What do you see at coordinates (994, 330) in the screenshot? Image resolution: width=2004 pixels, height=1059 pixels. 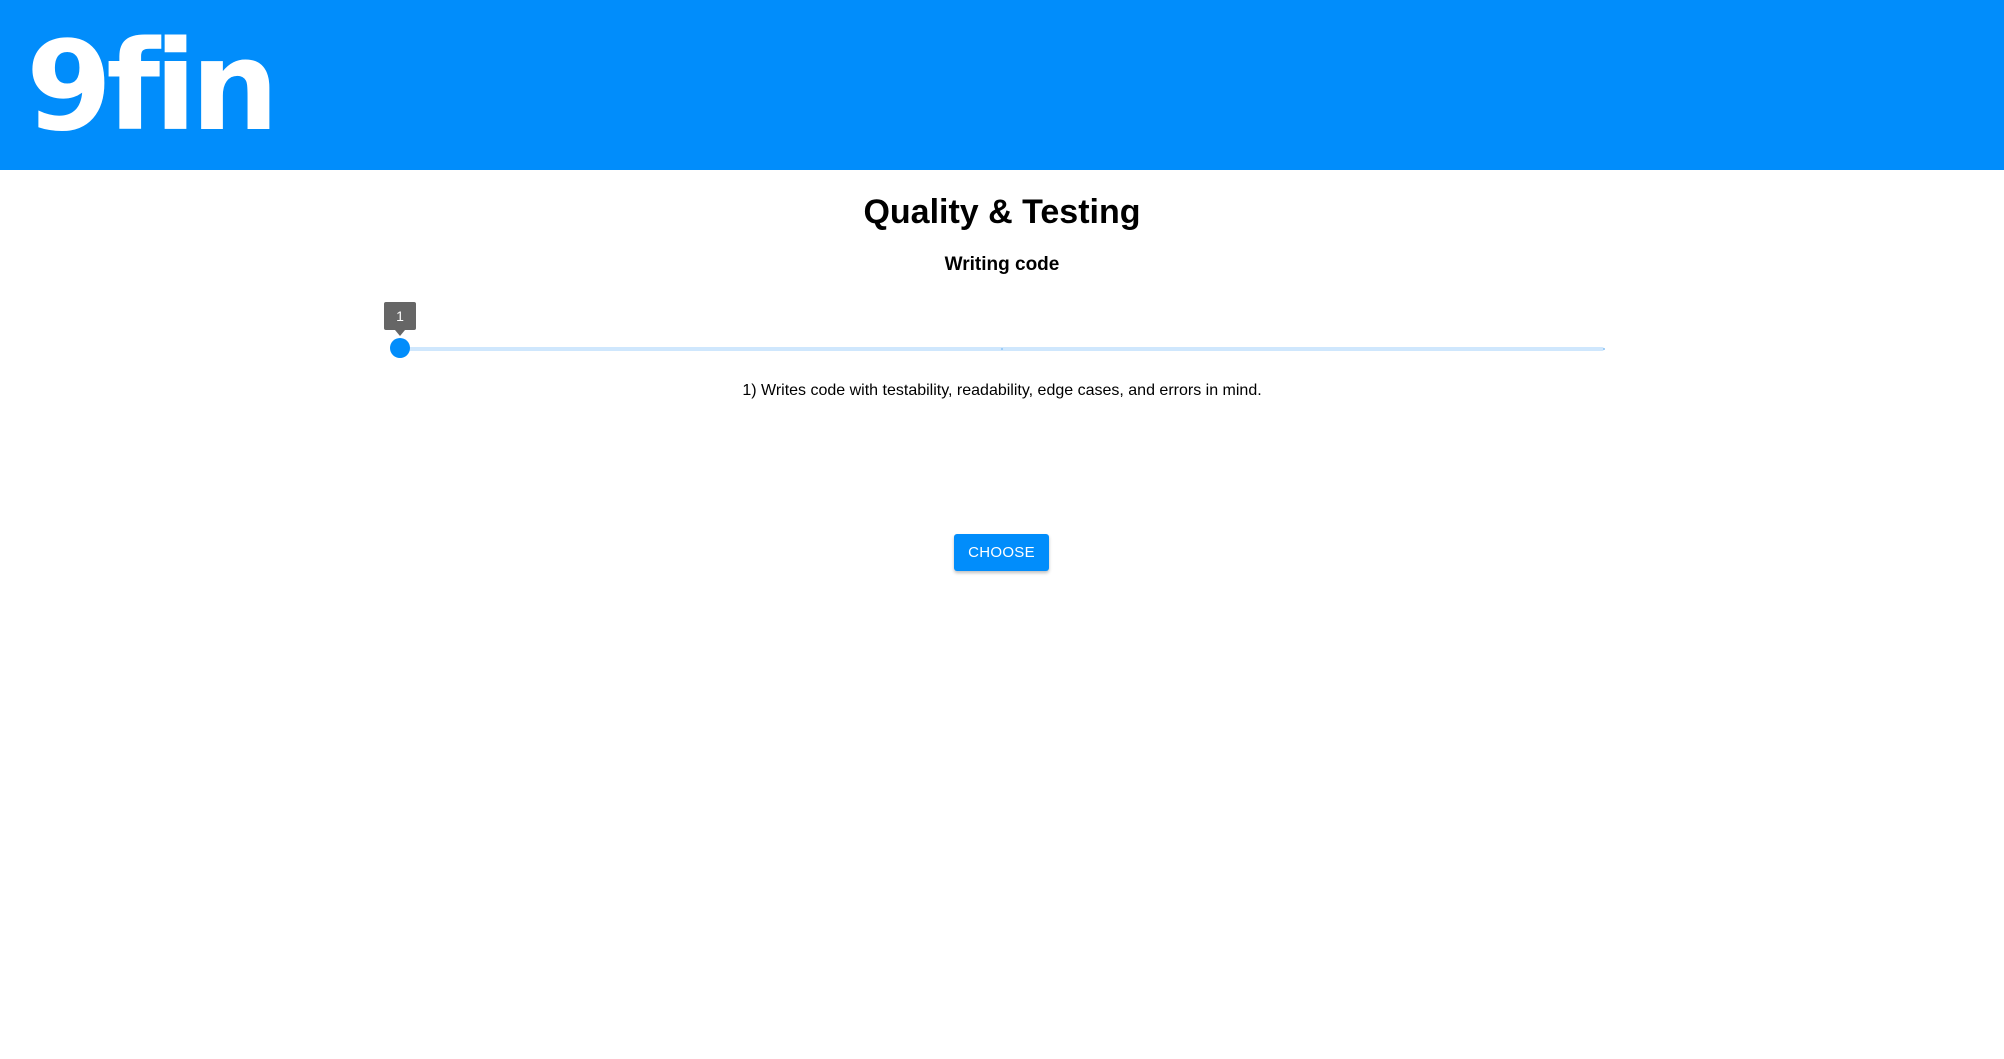 I see `level-slider: 1` at bounding box center [994, 330].